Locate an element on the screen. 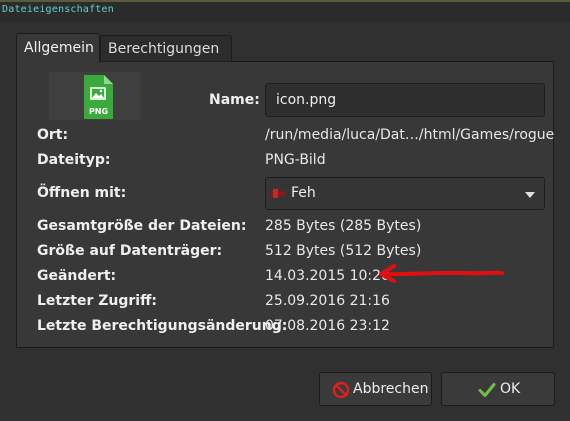 Image resolution: width=570 pixels, height=421 pixels. open-with-value: Feh is located at coordinates (303, 193).